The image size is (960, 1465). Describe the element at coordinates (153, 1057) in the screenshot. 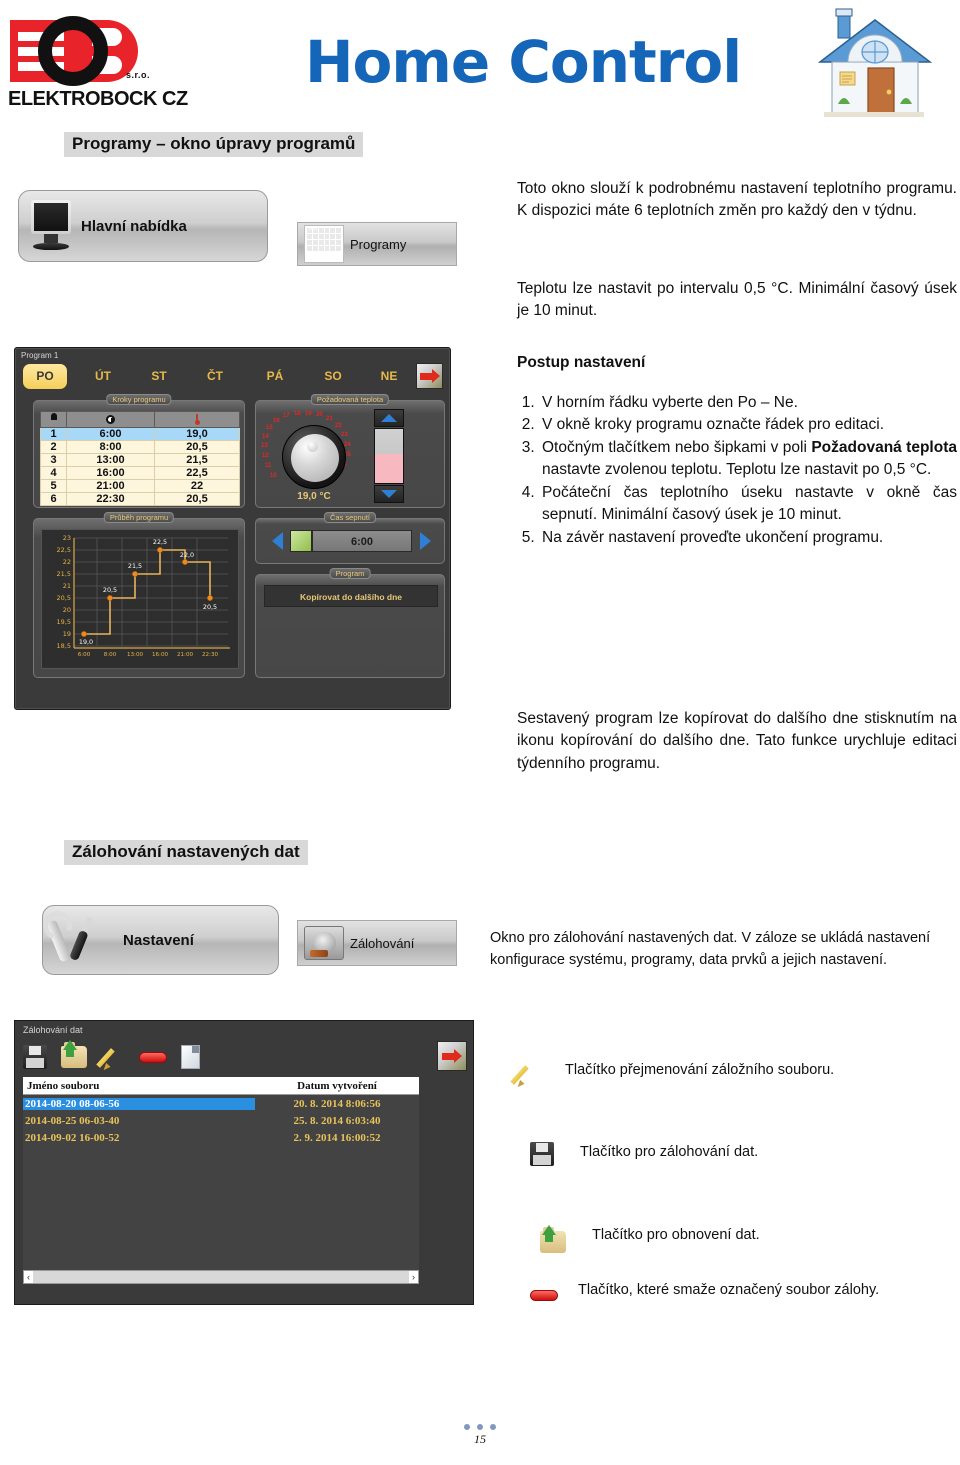

I see `red-minus-icon` at that location.